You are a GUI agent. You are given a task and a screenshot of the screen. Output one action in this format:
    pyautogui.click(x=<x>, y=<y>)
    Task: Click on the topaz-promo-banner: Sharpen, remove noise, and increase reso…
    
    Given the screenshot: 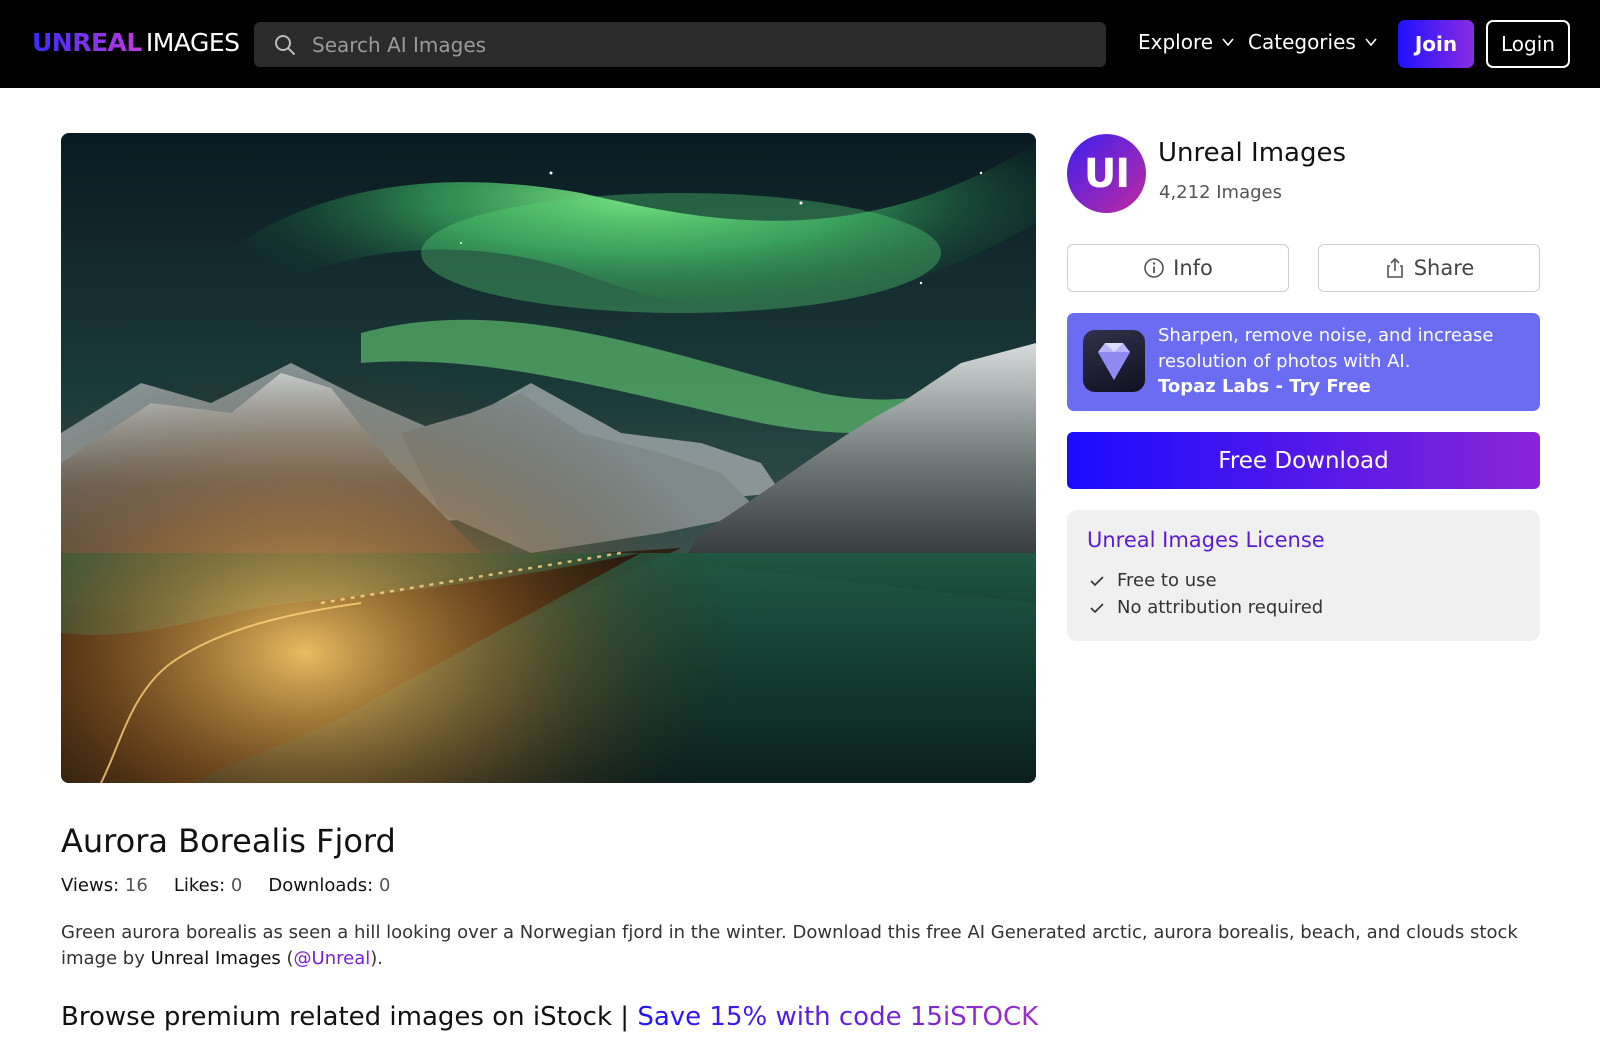 What is the action you would take?
    pyautogui.click(x=1303, y=362)
    